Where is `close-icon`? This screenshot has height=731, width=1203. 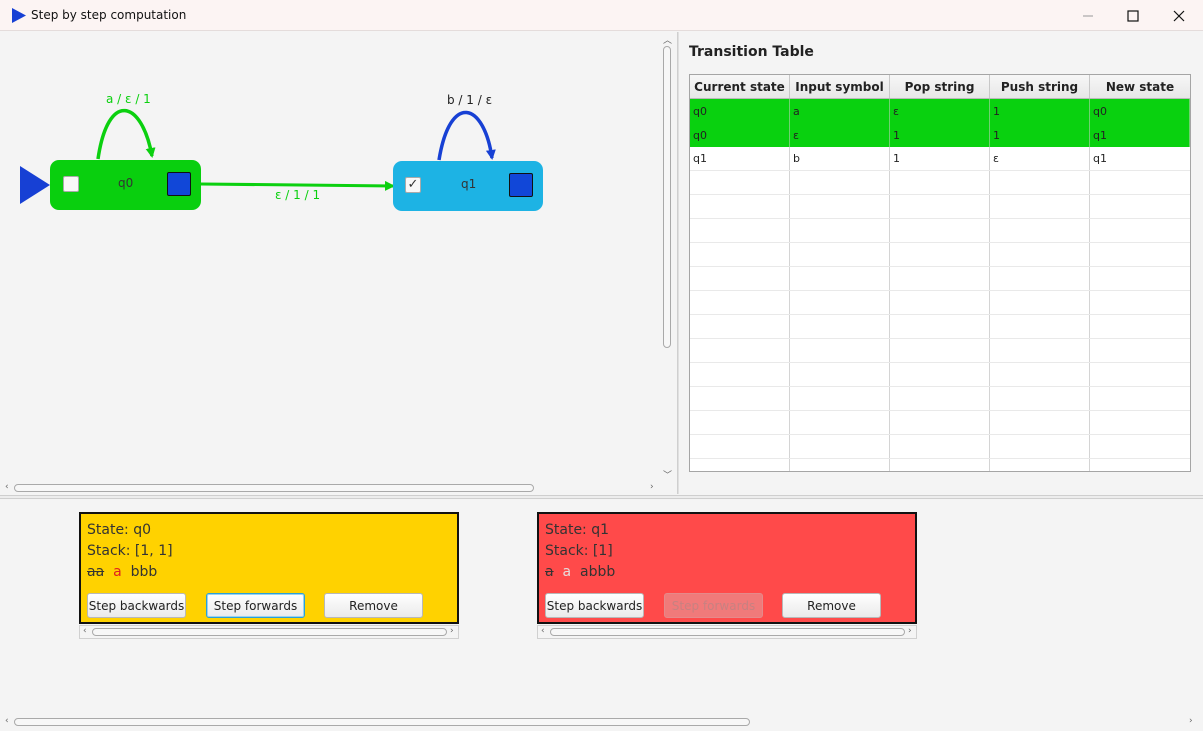 close-icon is located at coordinates (1179, 15).